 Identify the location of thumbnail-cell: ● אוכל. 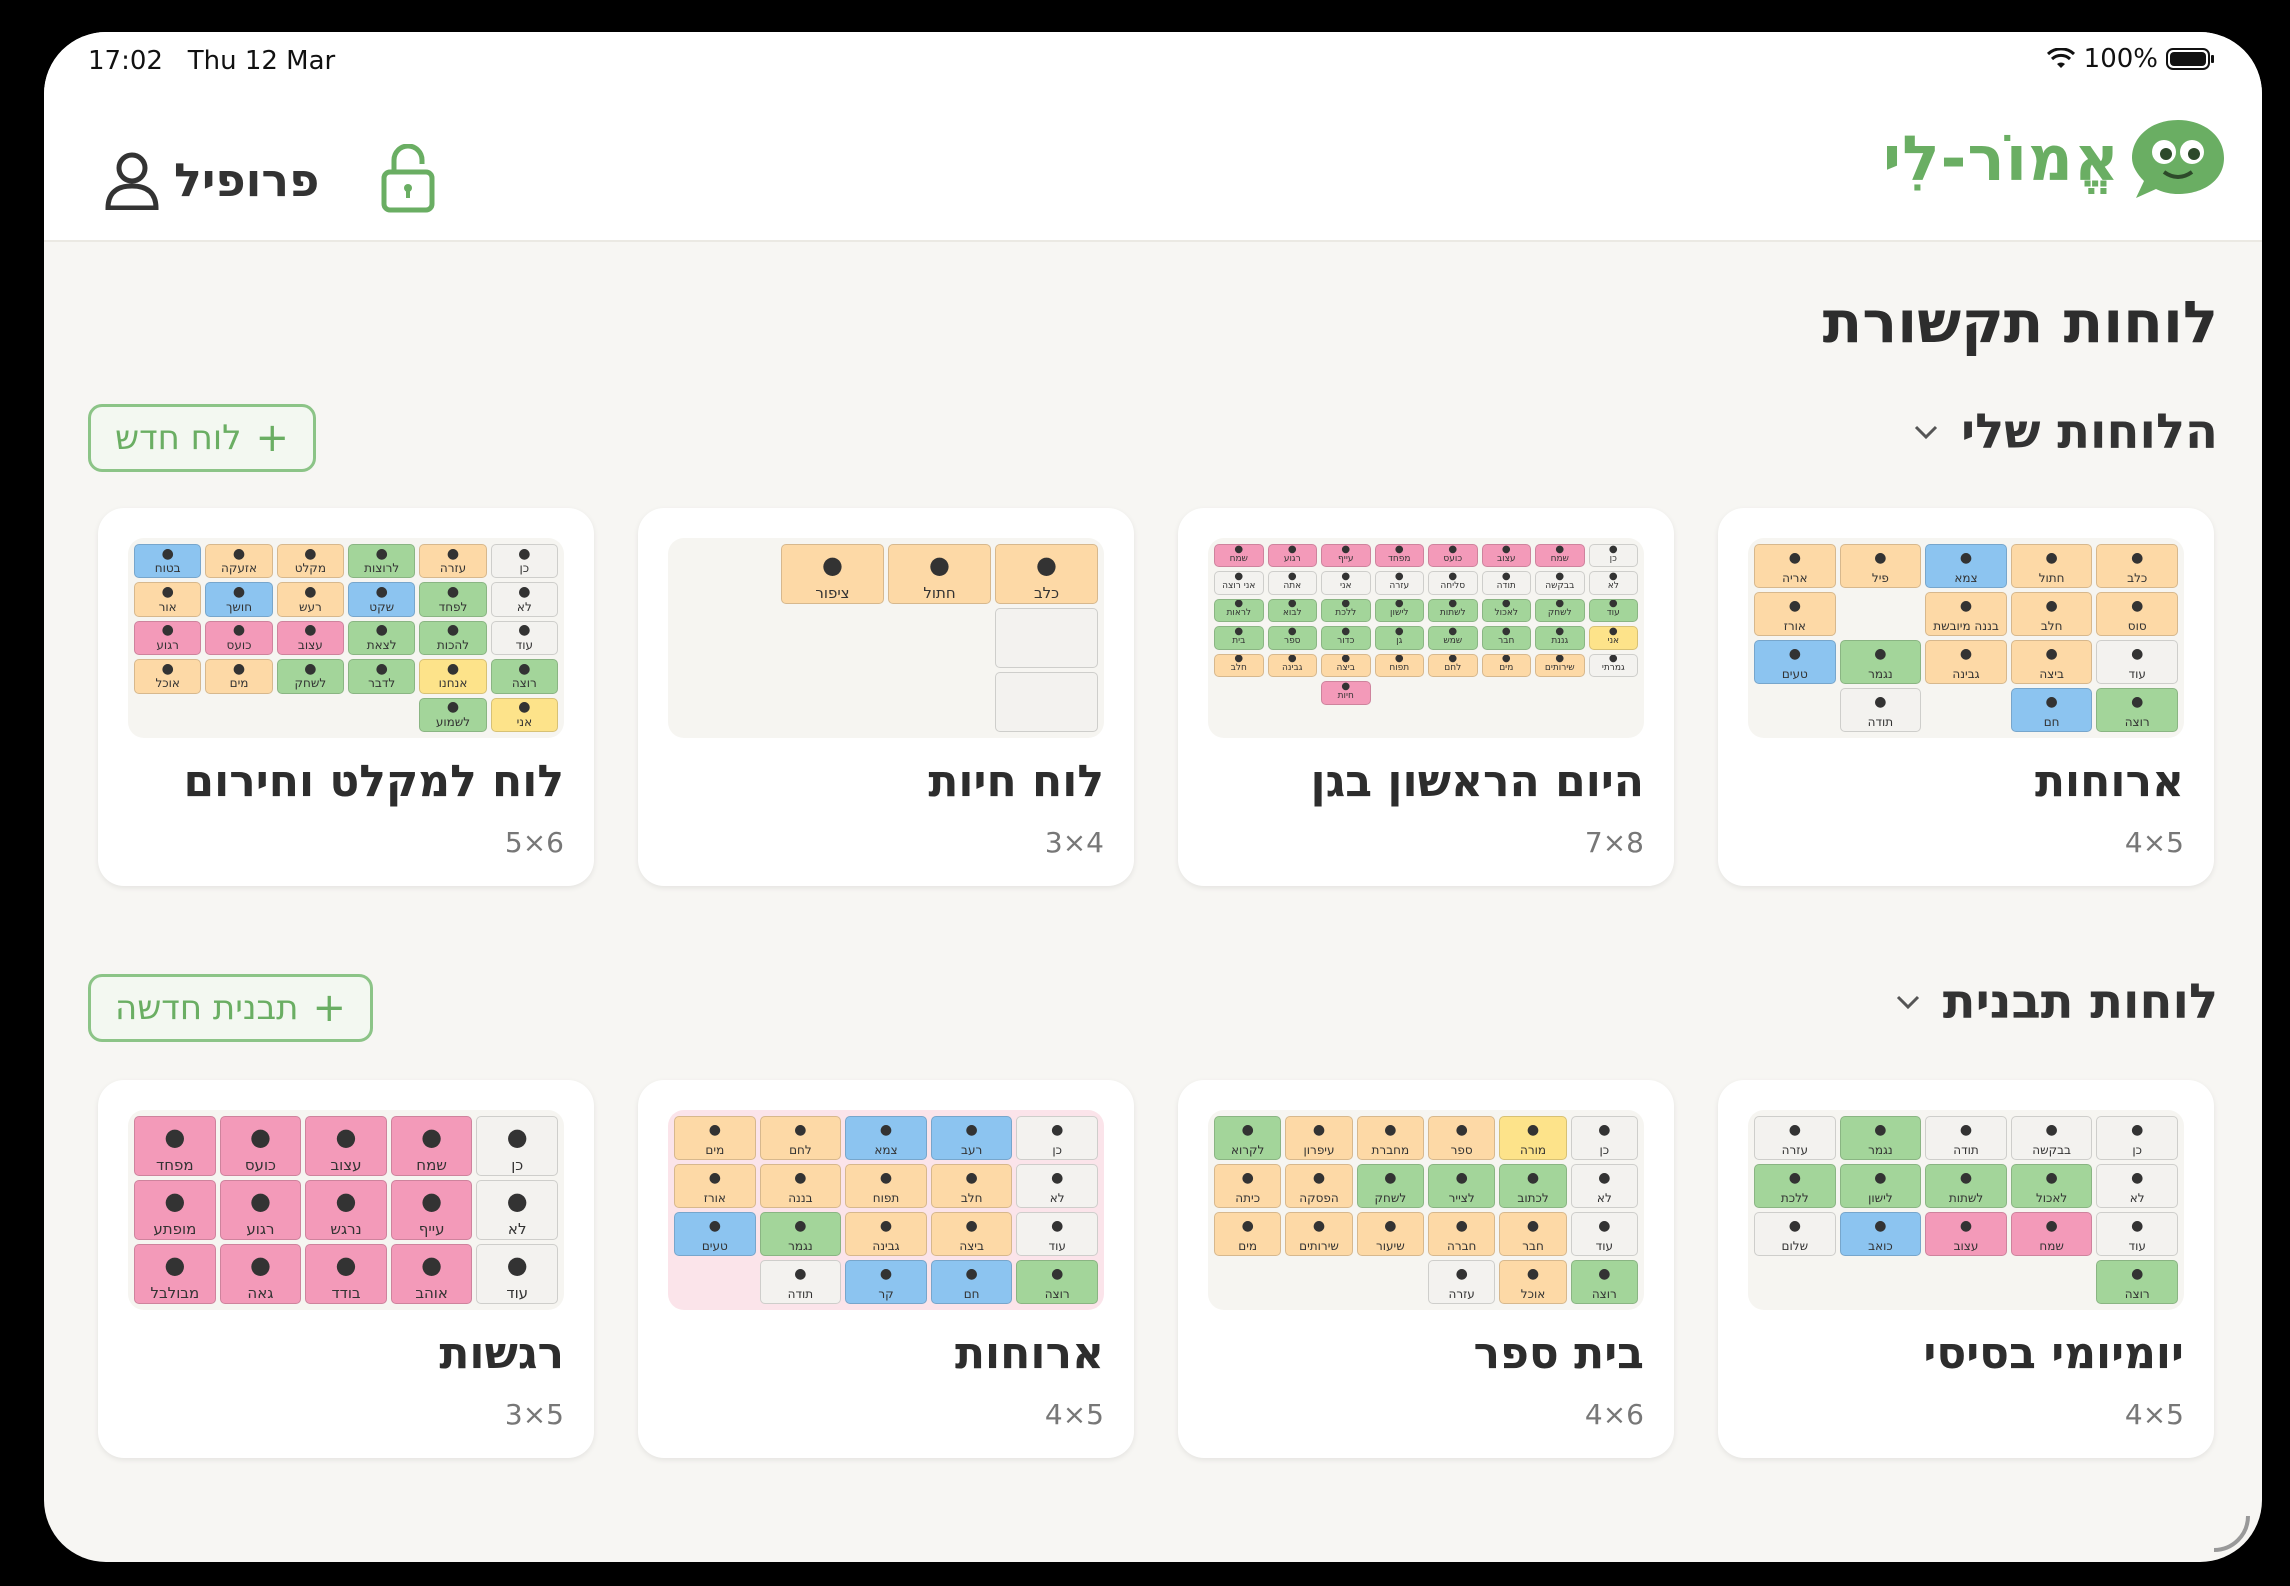
(168, 676).